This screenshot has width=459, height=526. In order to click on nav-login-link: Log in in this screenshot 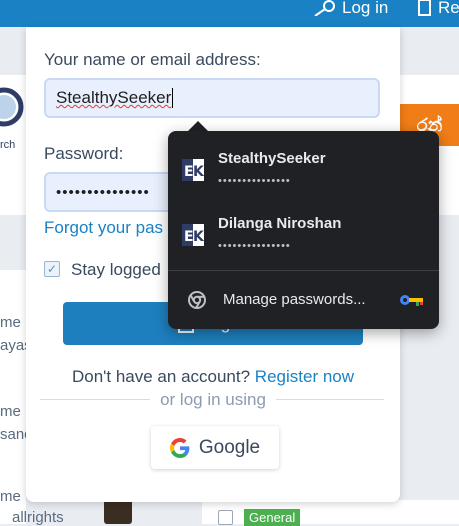, I will do `click(350, 8)`.